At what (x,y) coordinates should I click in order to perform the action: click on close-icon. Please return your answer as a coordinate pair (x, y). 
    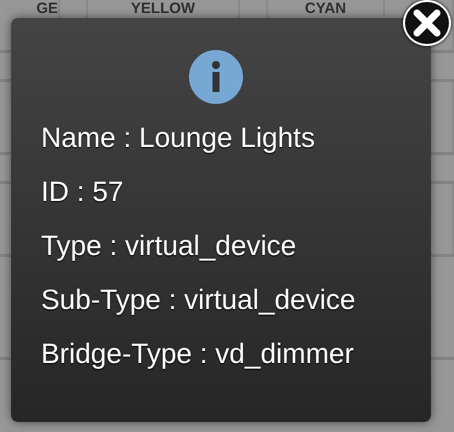
    Looking at the image, I should click on (427, 23).